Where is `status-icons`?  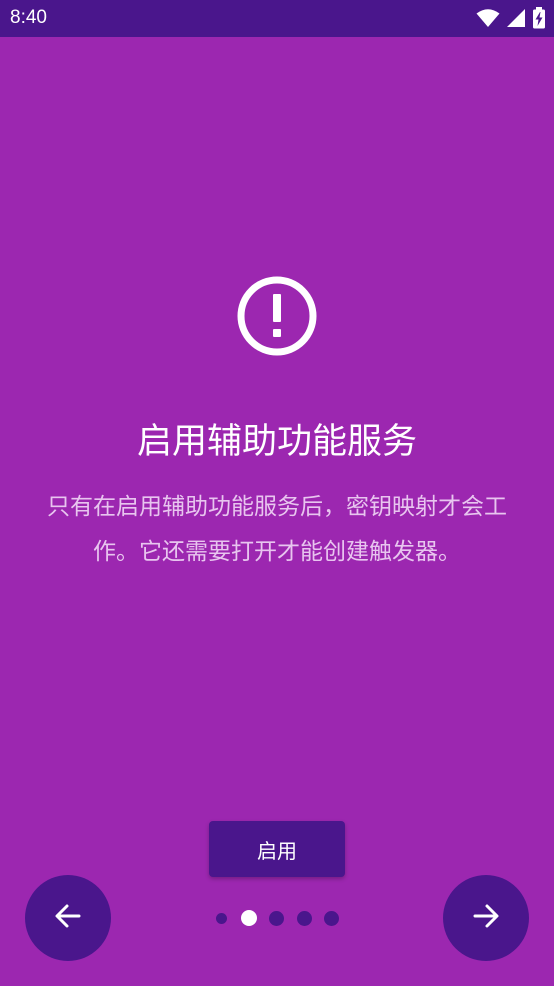 status-icons is located at coordinates (511, 18).